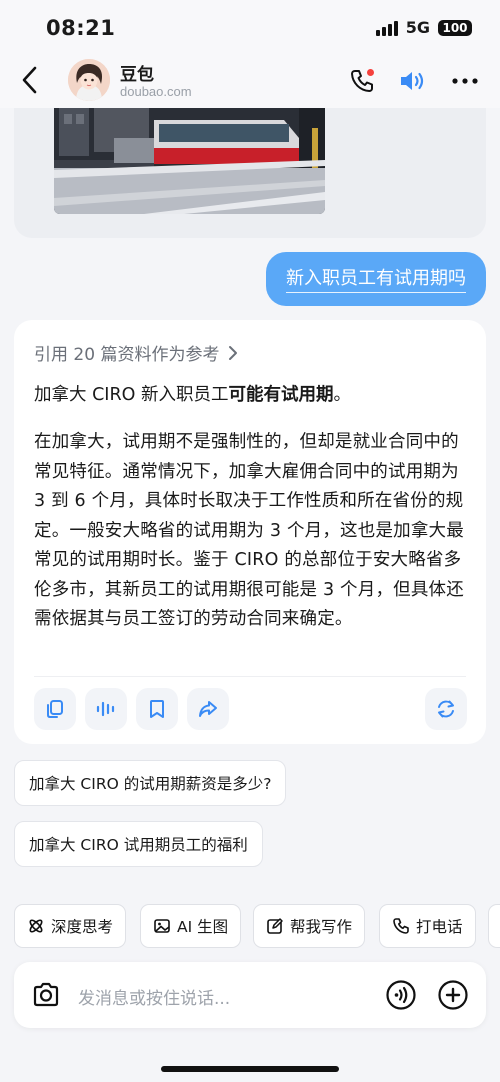  I want to click on plus-icon, so click(453, 995).